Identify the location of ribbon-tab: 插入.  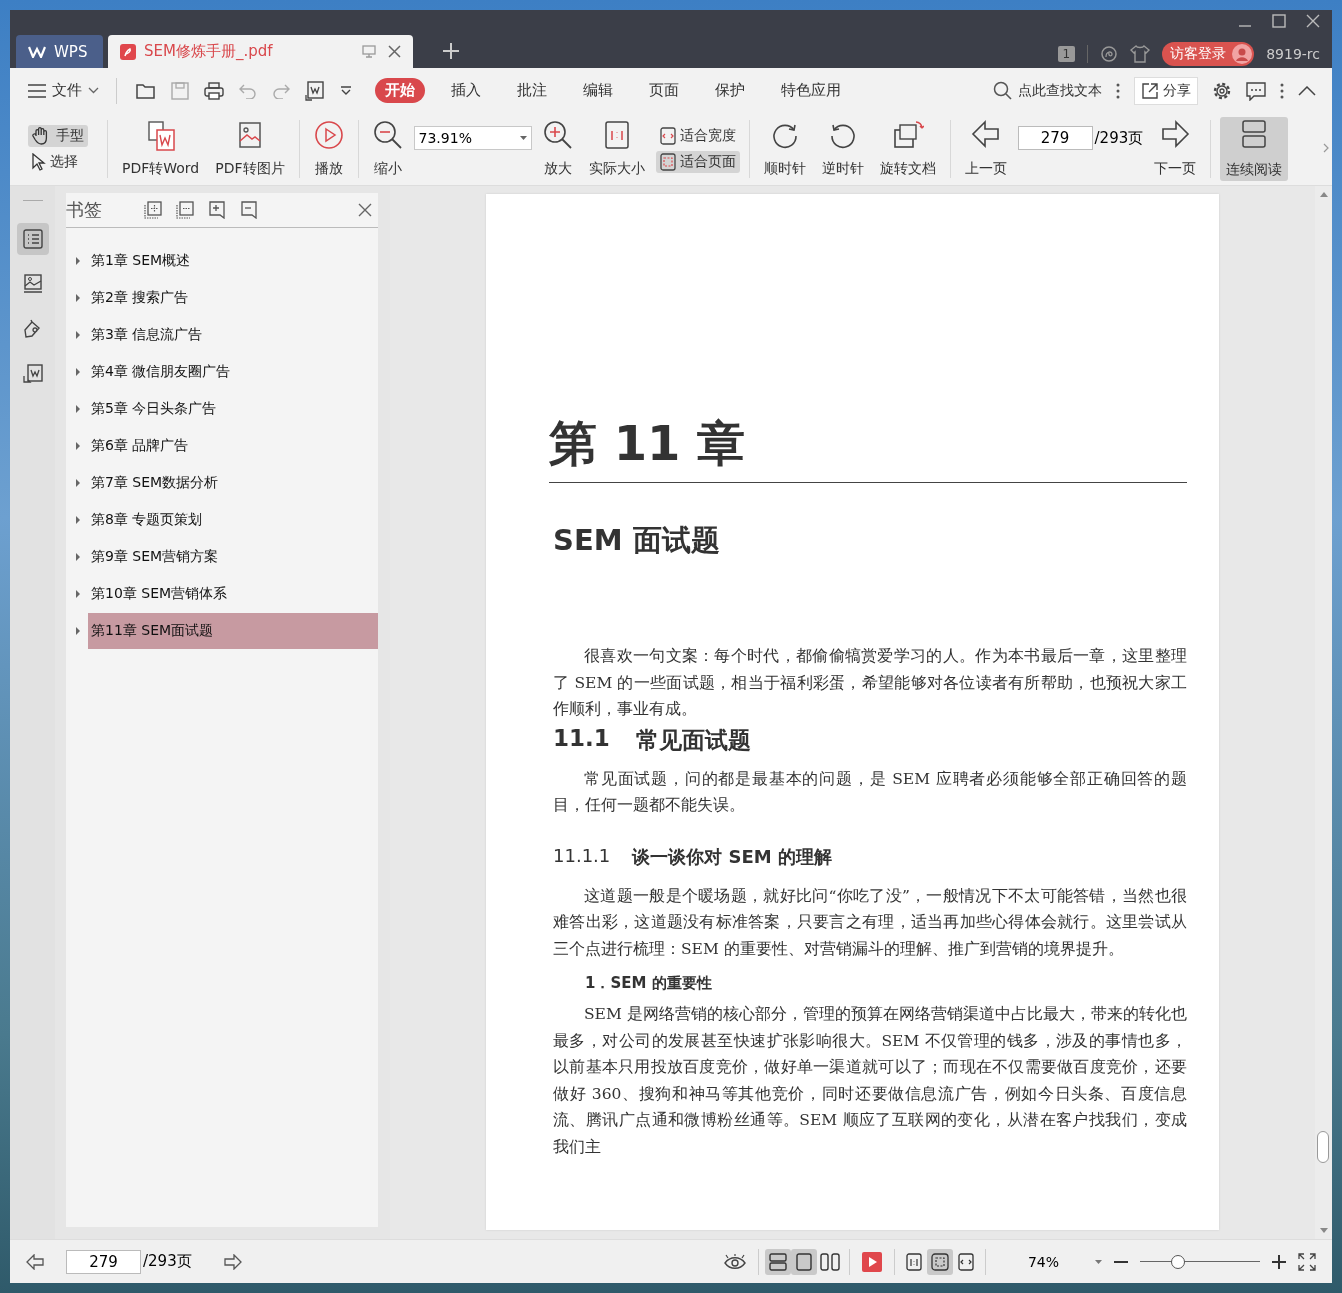
(466, 90).